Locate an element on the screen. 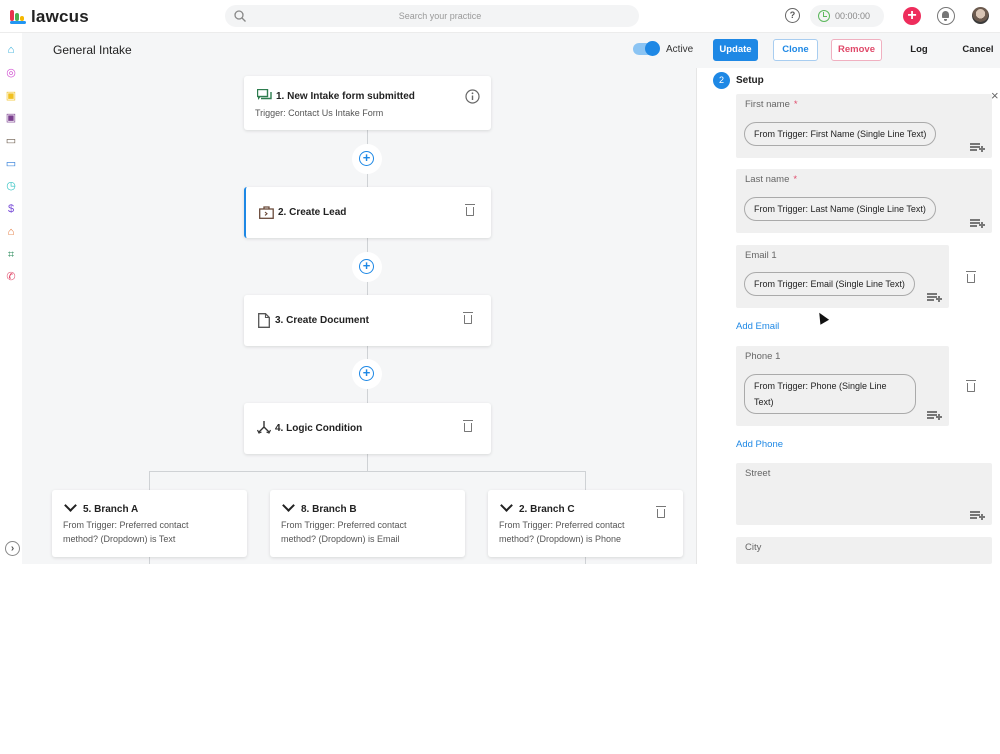 This screenshot has width=1000, height=754. step-card-create-document: 3. Create Document is located at coordinates (367, 320).